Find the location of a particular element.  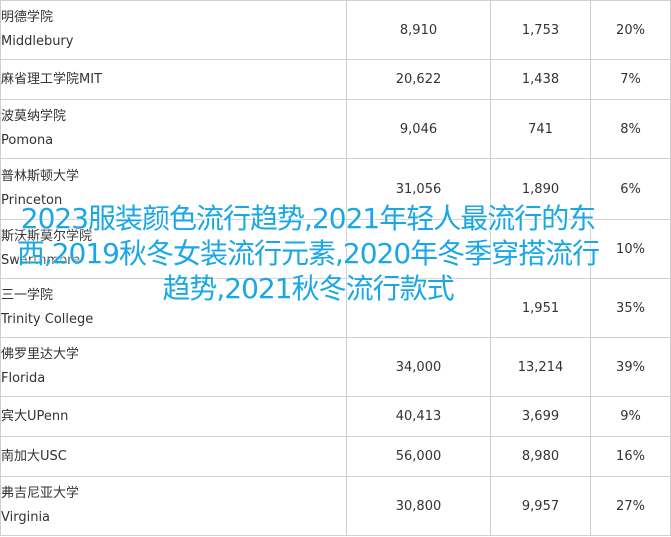

school-name-en: Florida is located at coordinates (23, 378).